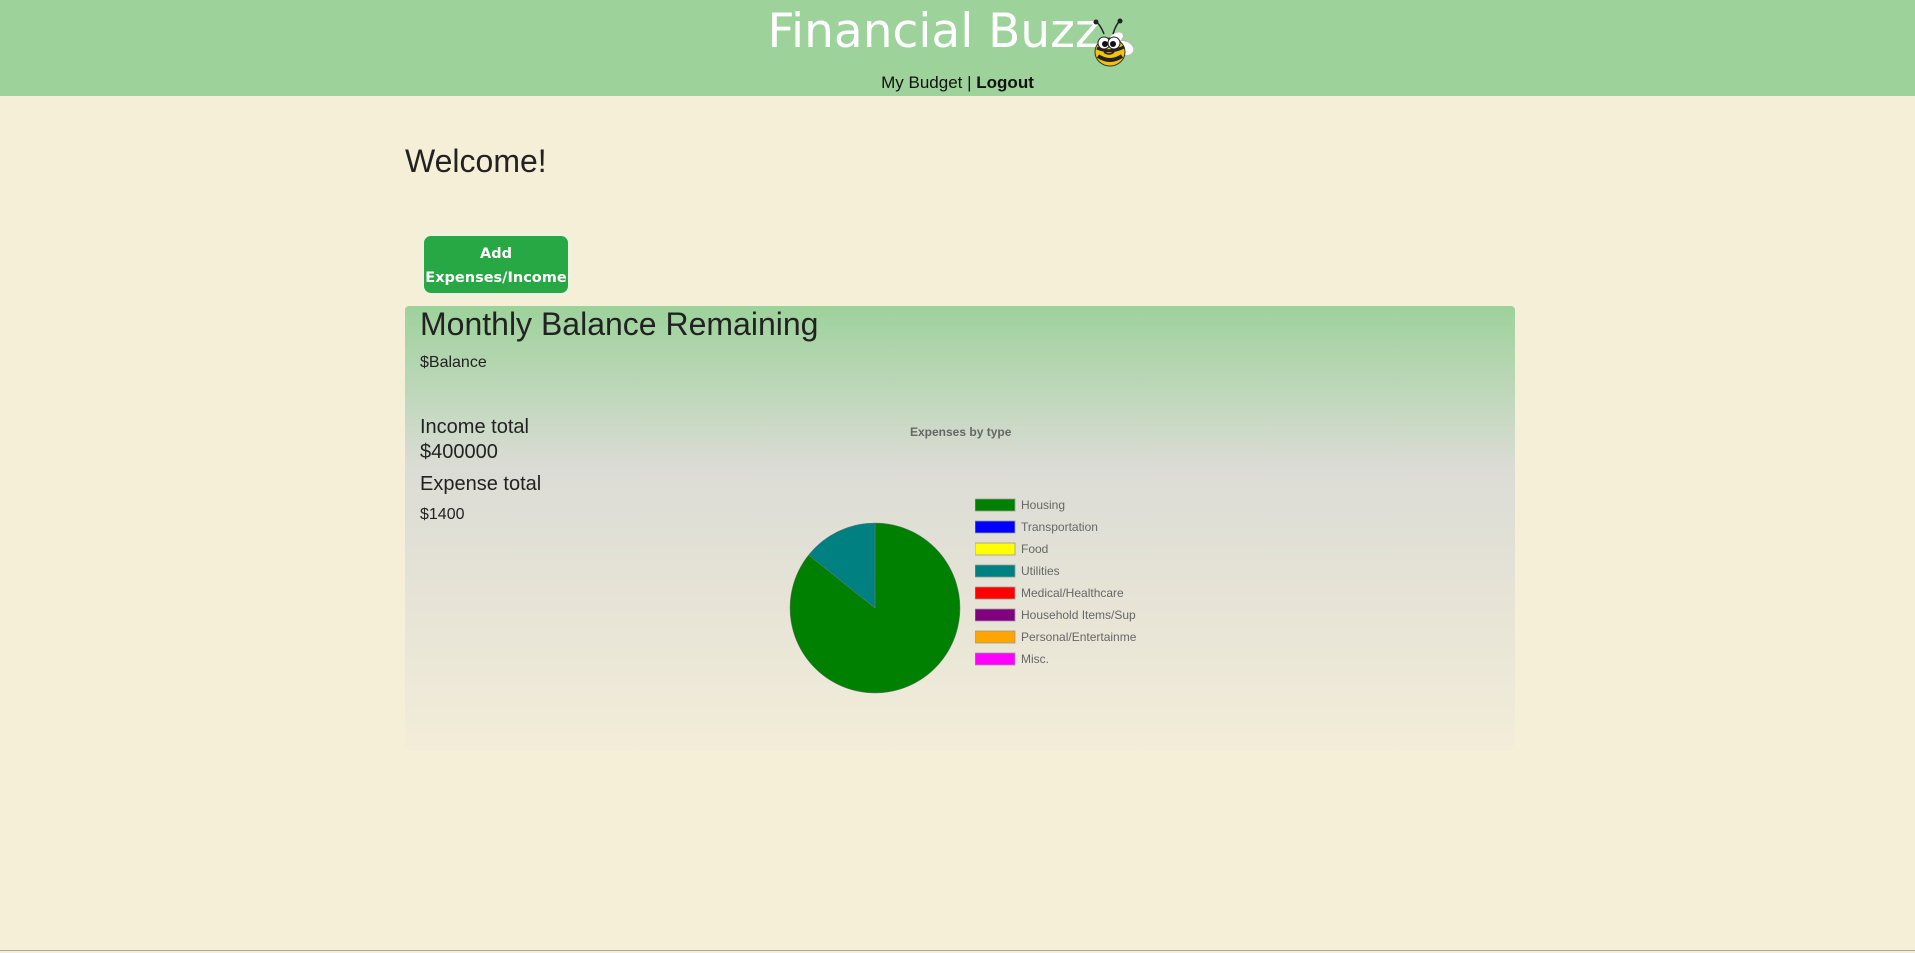  I want to click on income-total-label: Income total, so click(474, 427).